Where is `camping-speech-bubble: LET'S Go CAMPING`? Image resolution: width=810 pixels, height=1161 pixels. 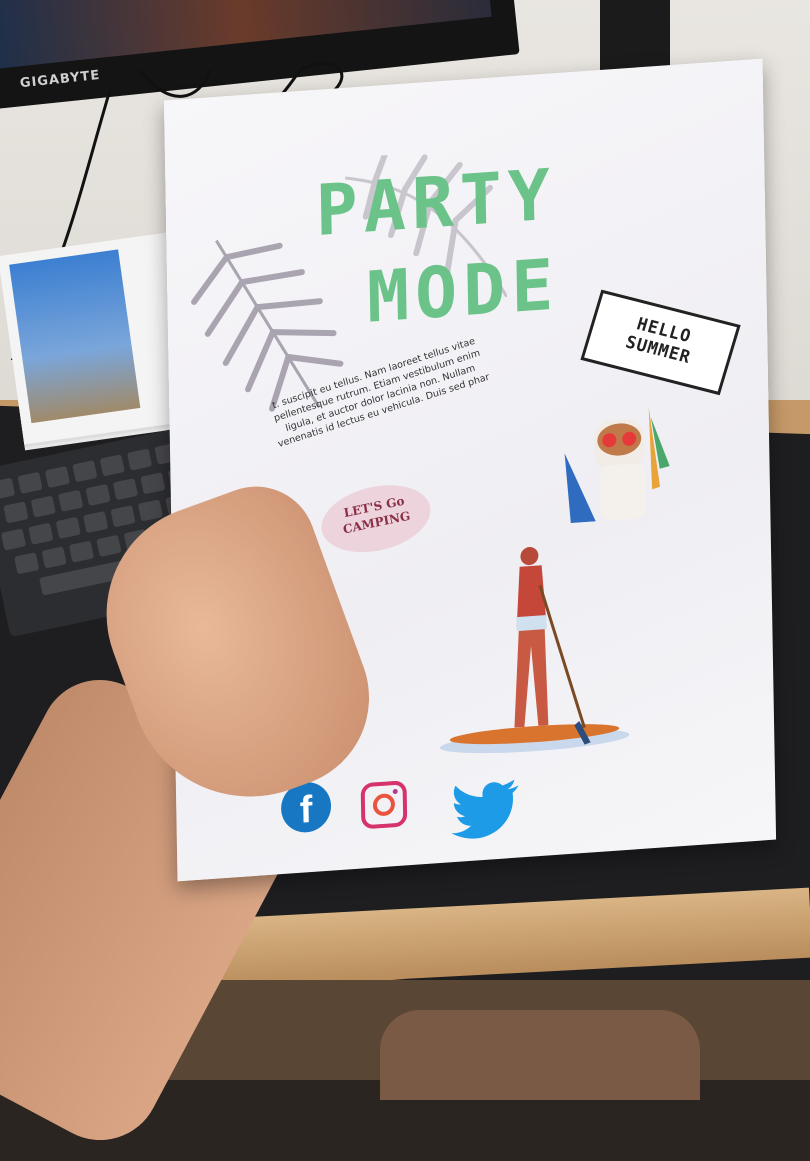
camping-speech-bubble: LET'S Go CAMPING is located at coordinates (376, 518).